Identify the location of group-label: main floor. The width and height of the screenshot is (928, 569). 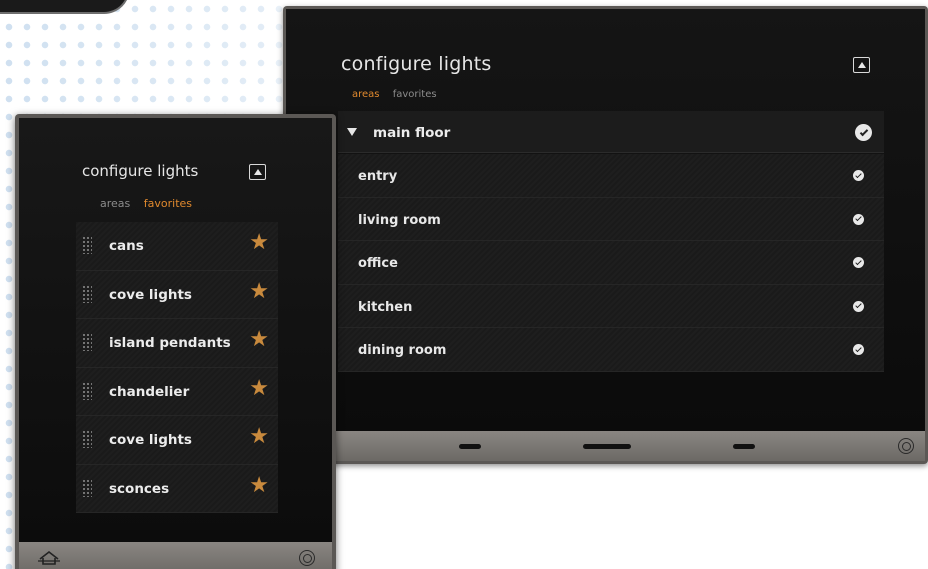
(412, 133).